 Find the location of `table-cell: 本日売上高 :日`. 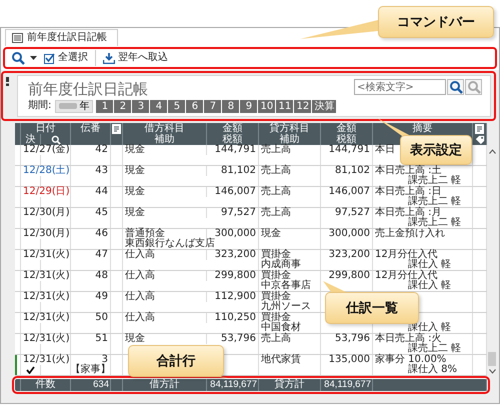

table-cell: 本日売上高 :日 is located at coordinates (423, 192).